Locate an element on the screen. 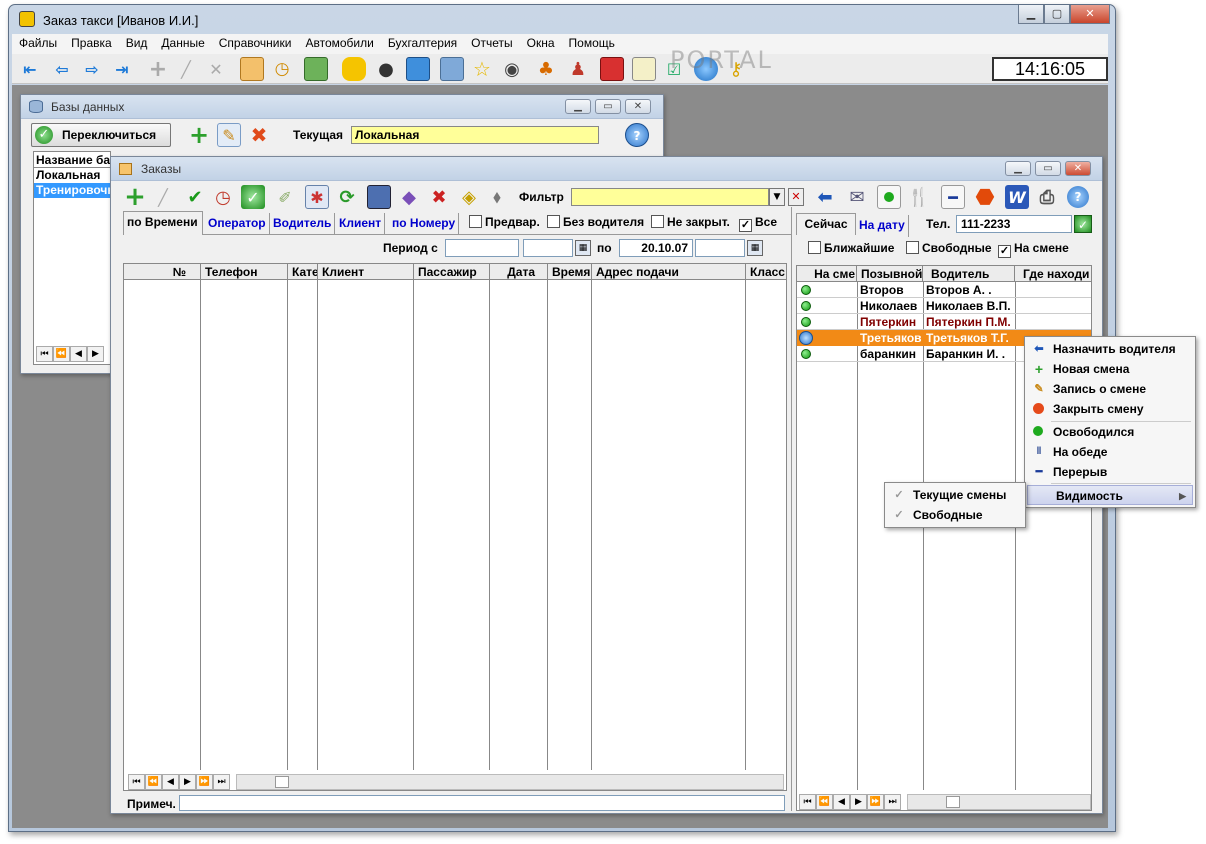 The width and height of the screenshot is (1206, 844). driver-row: Николаев Николаев В.П. is located at coordinates (944, 306).